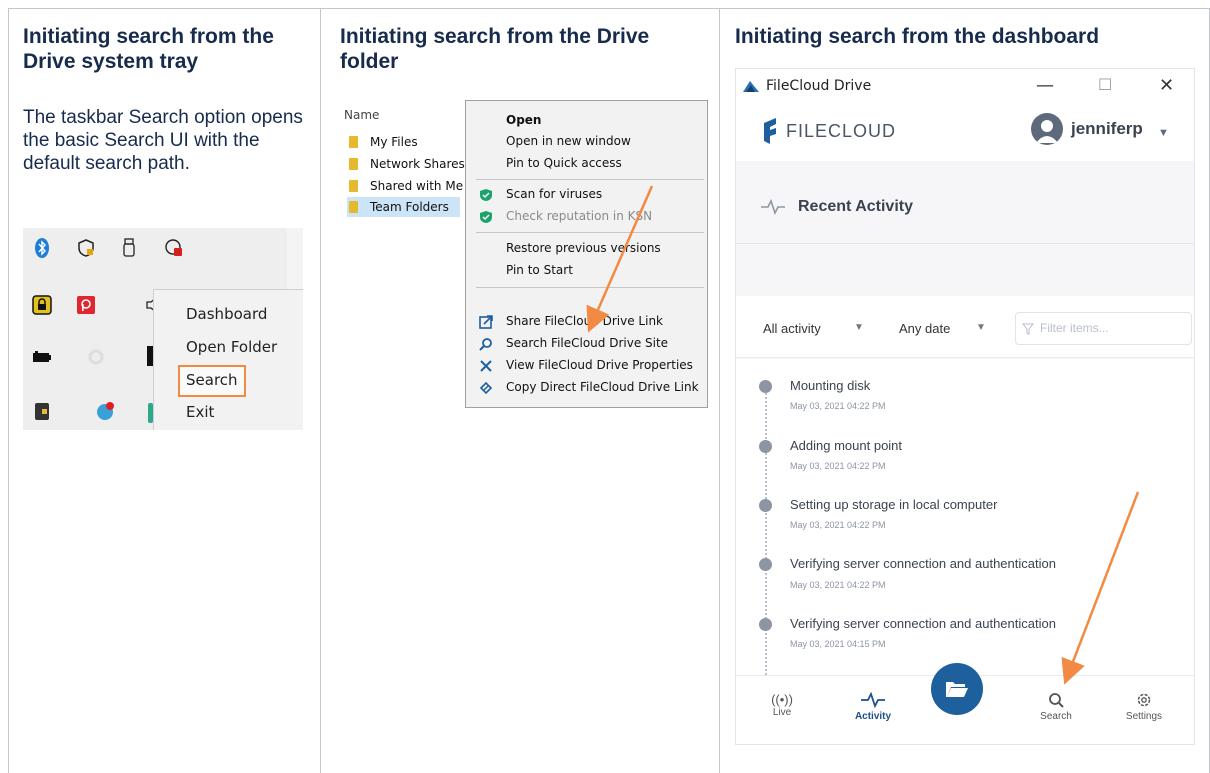 The image size is (1210, 773). What do you see at coordinates (917, 36) in the screenshot?
I see `column-title: Initiating search from the dashboard` at bounding box center [917, 36].